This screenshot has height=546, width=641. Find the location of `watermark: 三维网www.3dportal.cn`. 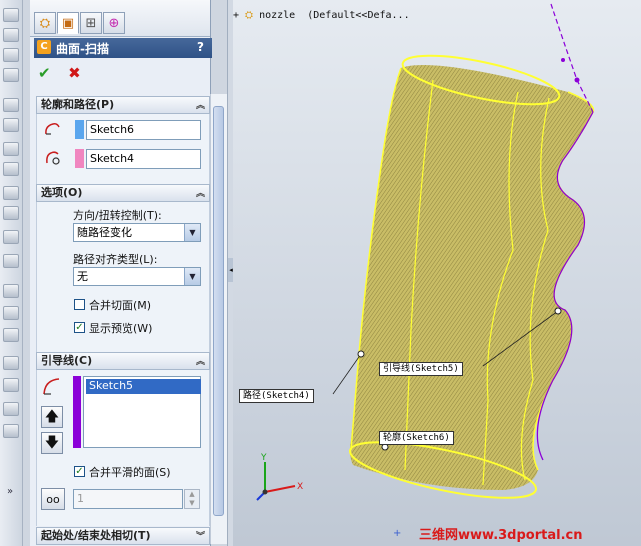

watermark: 三维网www.3dportal.cn is located at coordinates (501, 535).